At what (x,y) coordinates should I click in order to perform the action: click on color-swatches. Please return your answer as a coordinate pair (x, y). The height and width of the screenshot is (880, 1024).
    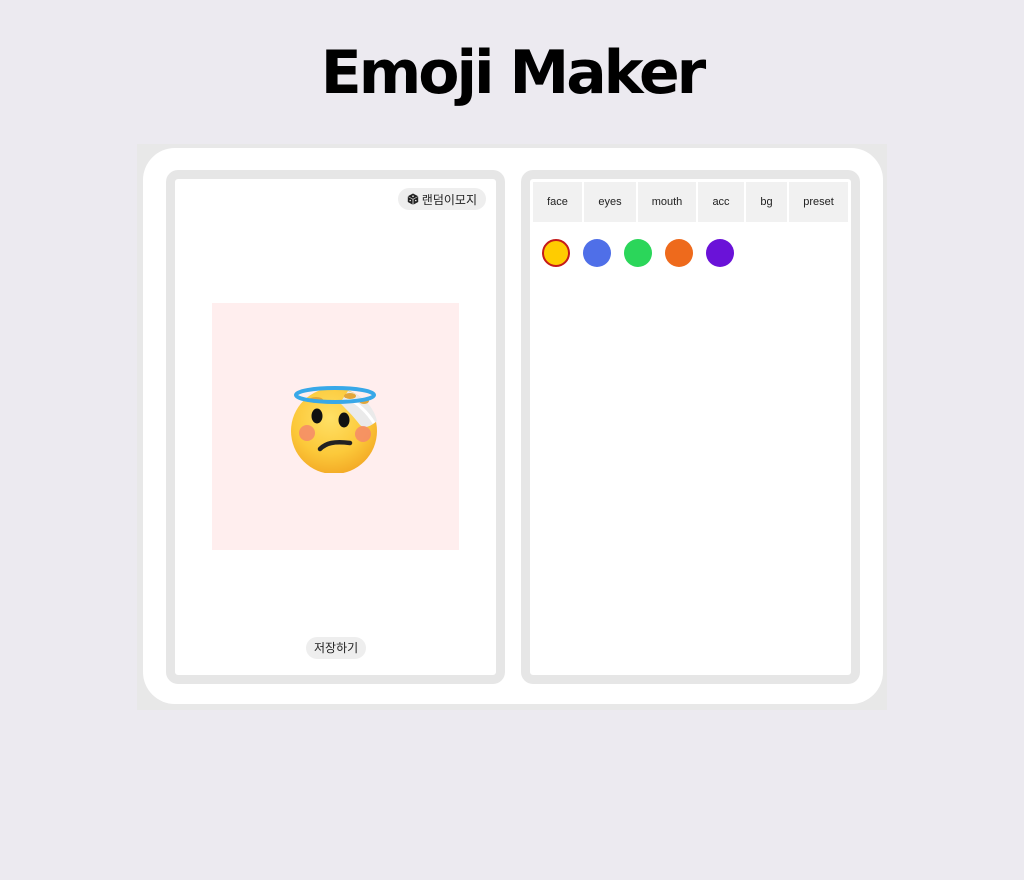
    Looking at the image, I should click on (638, 253).